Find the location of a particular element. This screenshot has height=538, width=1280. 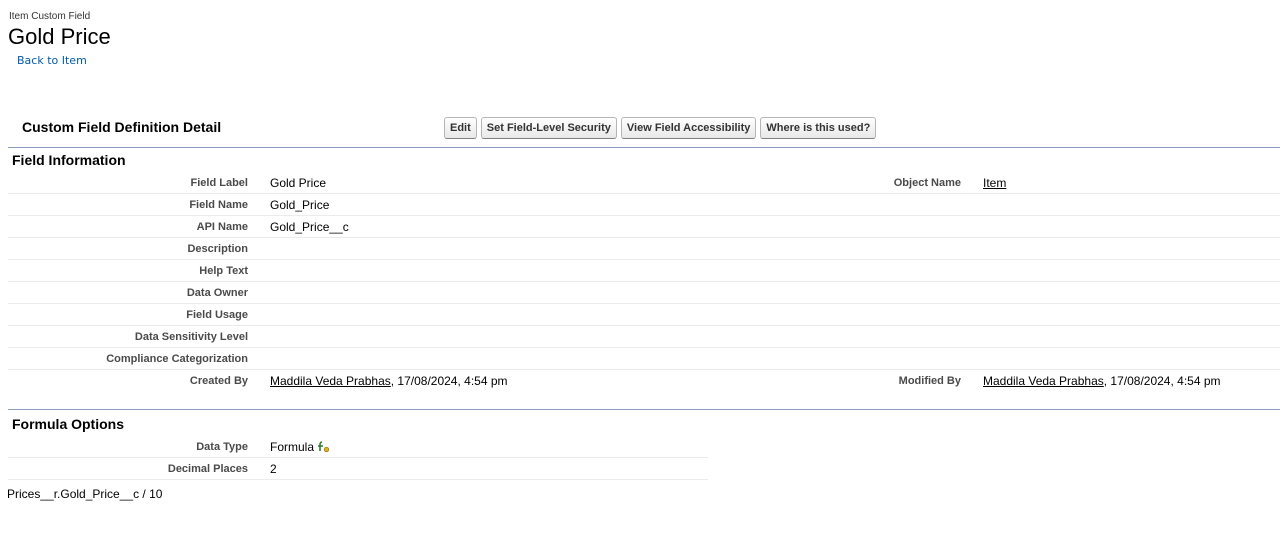

page-title: Gold Price is located at coordinates (59, 36).